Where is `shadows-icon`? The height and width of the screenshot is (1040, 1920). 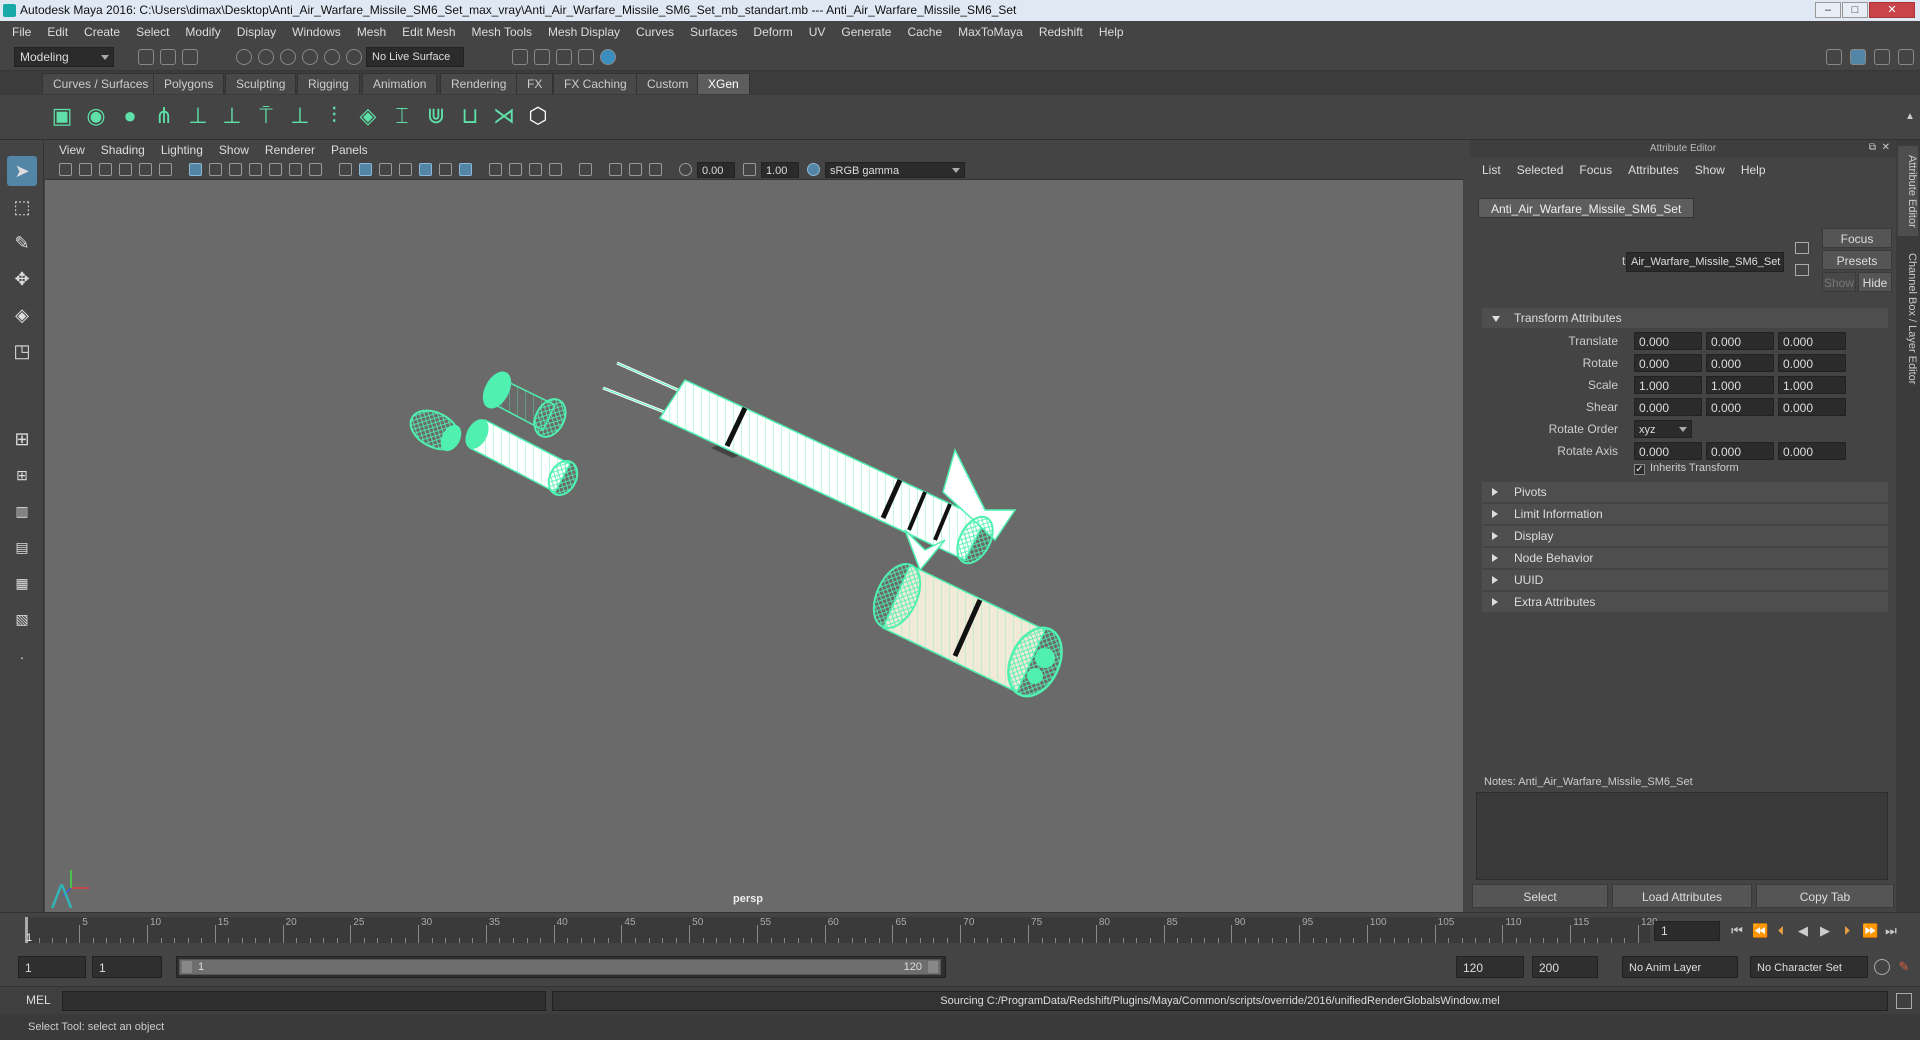 shadows-icon is located at coordinates (465, 169).